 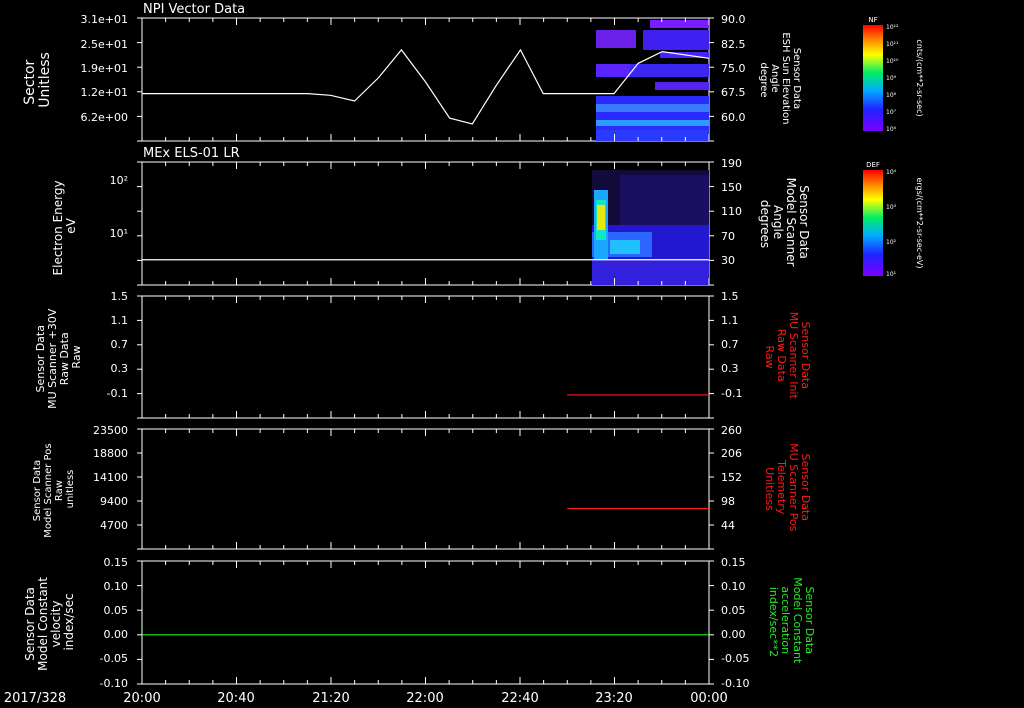 I want to click on p5-right-tick: 0.00, so click(x=733, y=634).